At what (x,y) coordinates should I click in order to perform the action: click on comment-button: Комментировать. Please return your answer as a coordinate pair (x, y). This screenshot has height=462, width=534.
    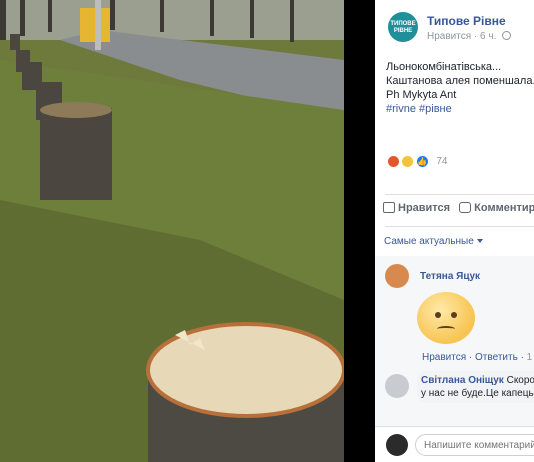
    Looking at the image, I should click on (496, 208).